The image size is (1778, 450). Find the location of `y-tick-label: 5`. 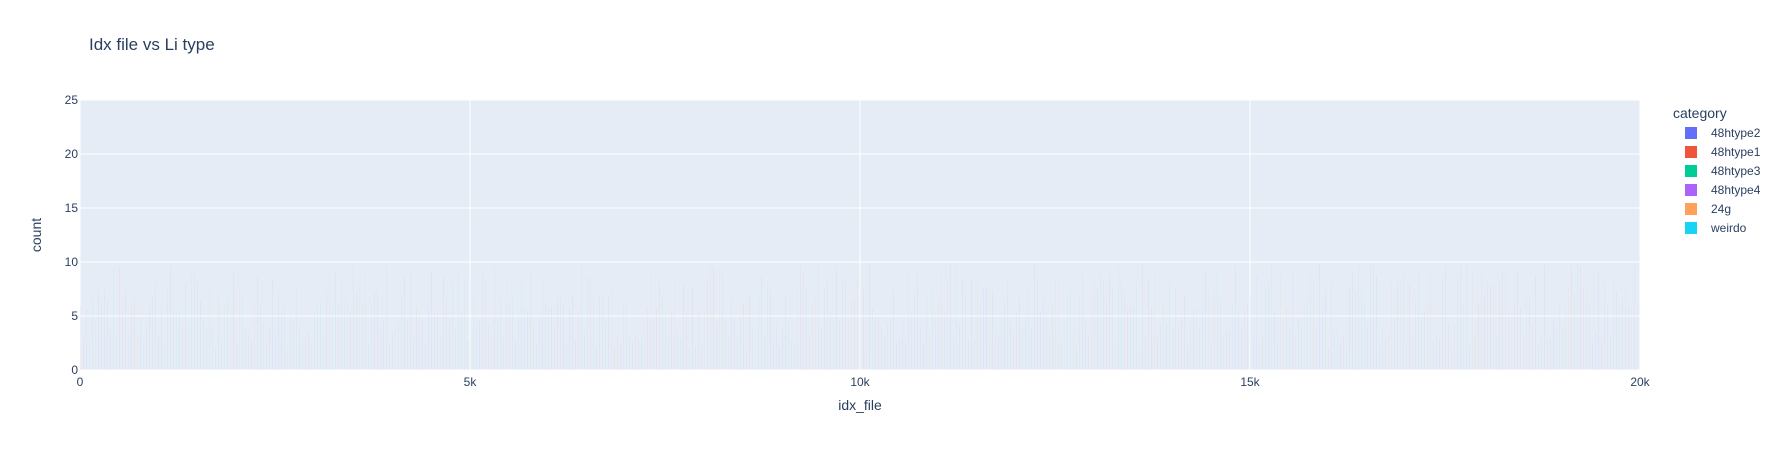

y-tick-label: 5 is located at coordinates (74, 316).